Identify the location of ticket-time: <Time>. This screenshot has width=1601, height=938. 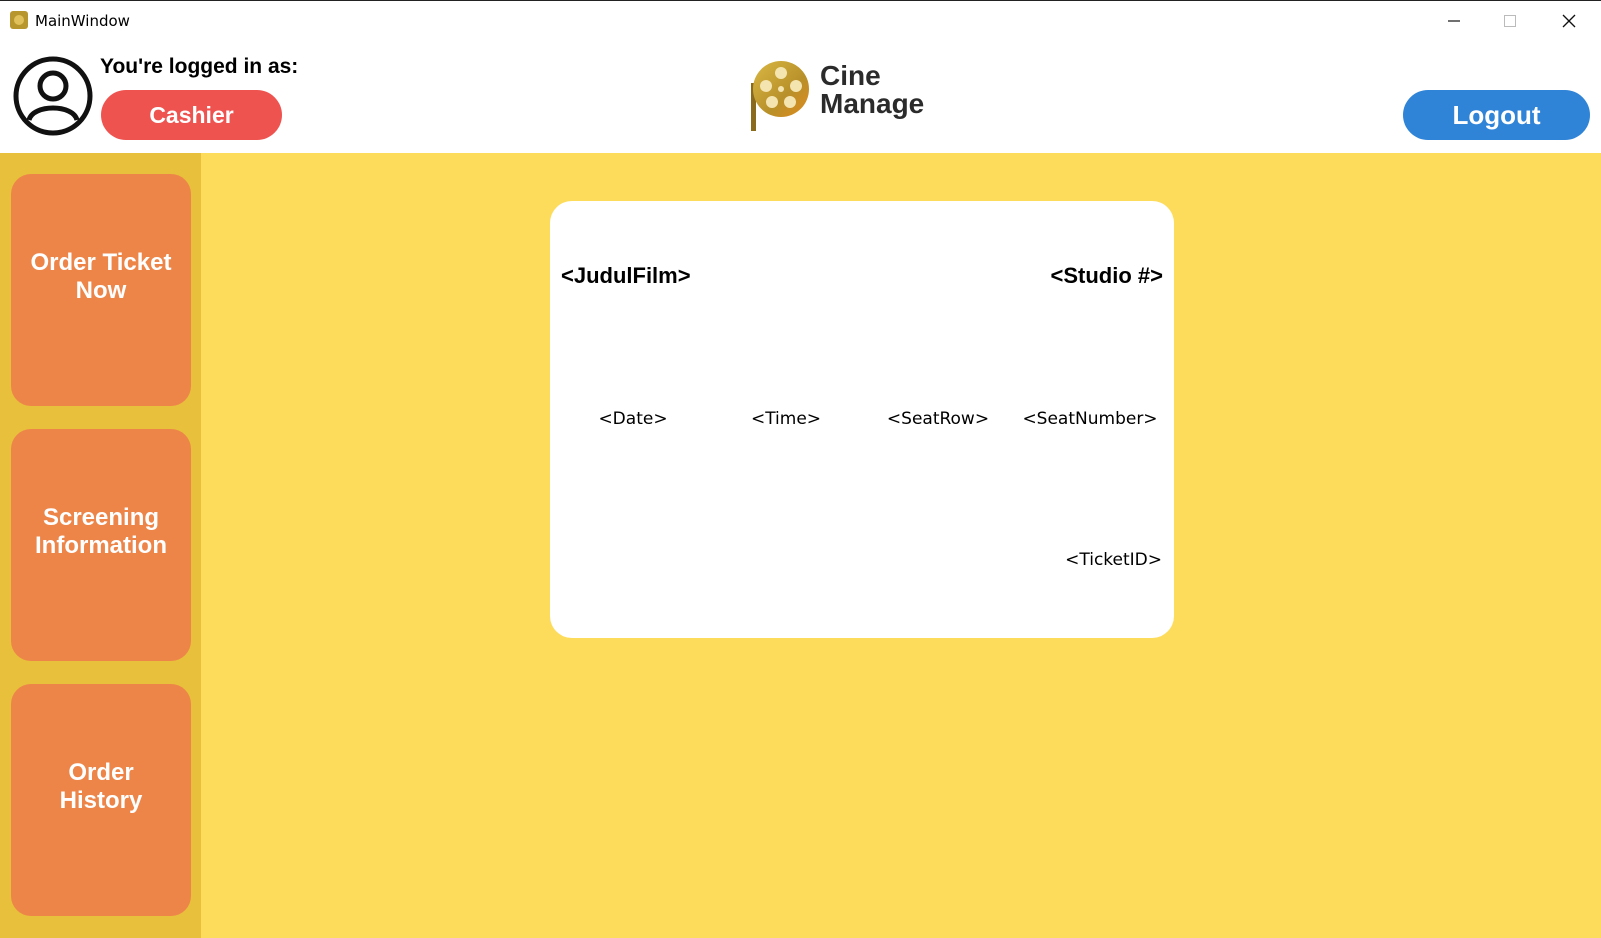
(786, 419).